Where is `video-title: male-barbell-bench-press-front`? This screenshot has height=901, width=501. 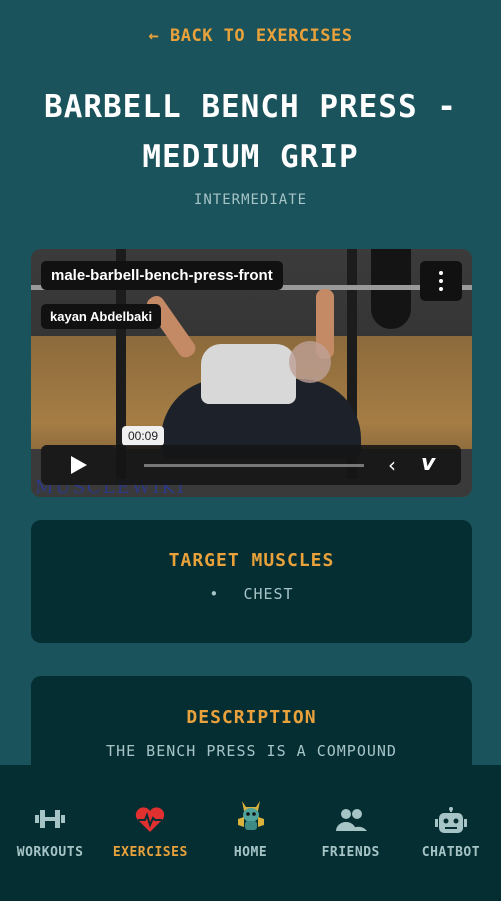 video-title: male-barbell-bench-press-front is located at coordinates (162, 275).